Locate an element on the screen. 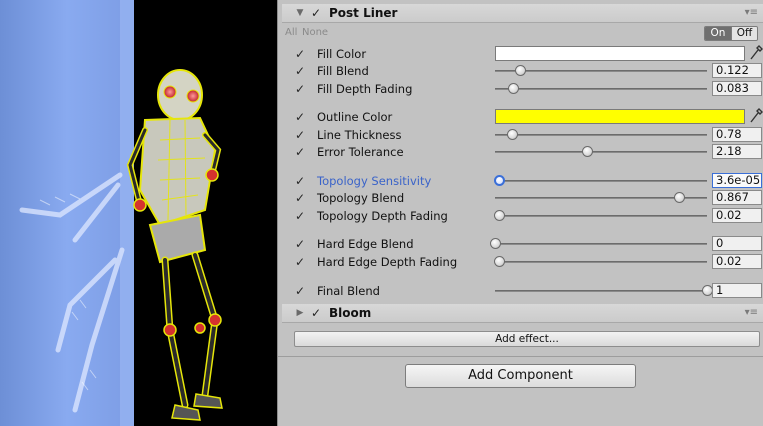 The height and width of the screenshot is (426, 763). property-row: ✓ Fill Depth Fading 0.083 is located at coordinates (522, 88).